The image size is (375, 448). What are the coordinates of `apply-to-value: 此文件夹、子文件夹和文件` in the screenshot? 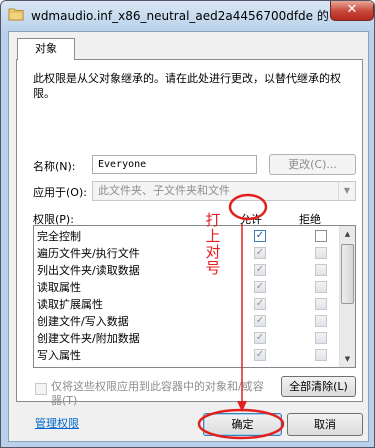 It's located at (164, 190).